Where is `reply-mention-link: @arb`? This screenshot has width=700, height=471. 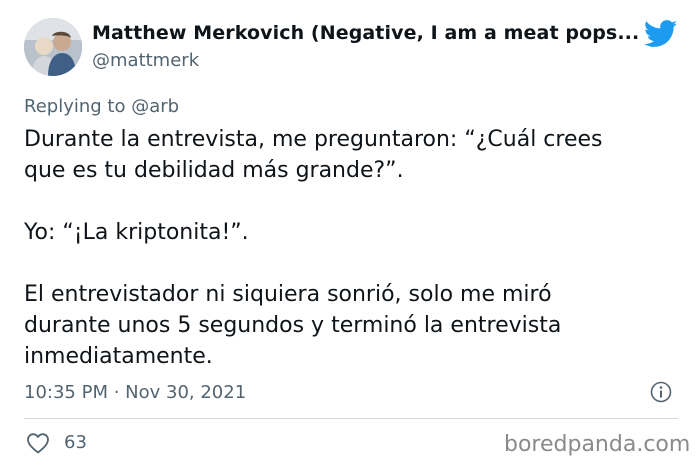 reply-mention-link: @arb is located at coordinates (155, 106).